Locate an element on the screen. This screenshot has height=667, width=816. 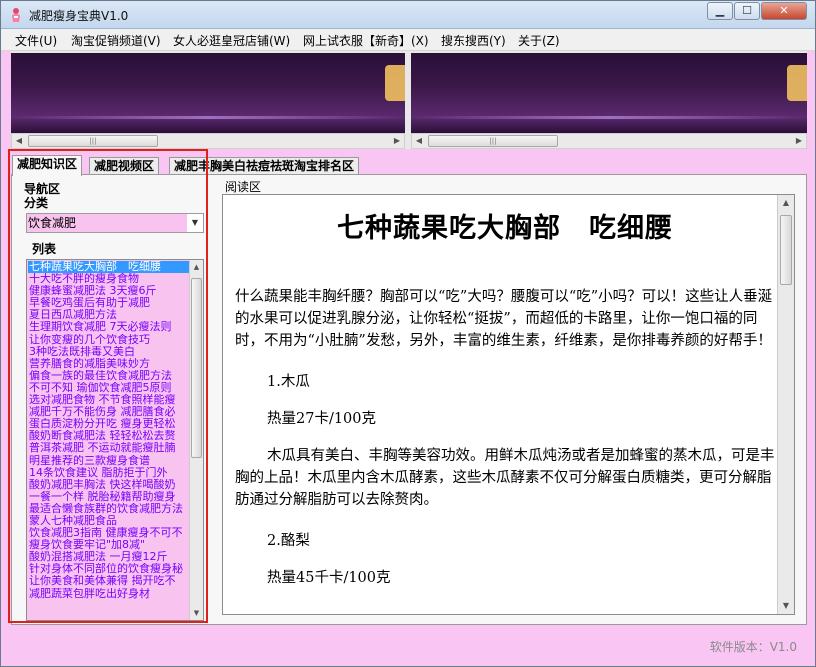
list-item: 让你美食和美体兼得 揭开吃不 is located at coordinates (109, 581).